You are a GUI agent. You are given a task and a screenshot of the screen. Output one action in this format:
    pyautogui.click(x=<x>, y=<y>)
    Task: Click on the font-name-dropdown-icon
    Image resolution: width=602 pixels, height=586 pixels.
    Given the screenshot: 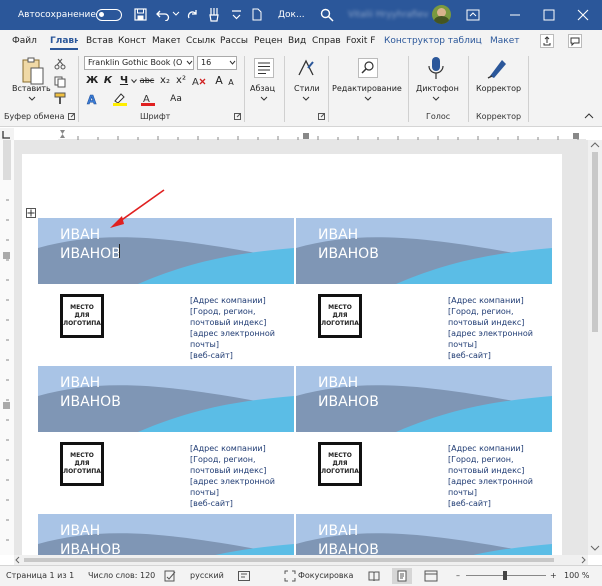 What is the action you would take?
    pyautogui.click(x=189, y=63)
    